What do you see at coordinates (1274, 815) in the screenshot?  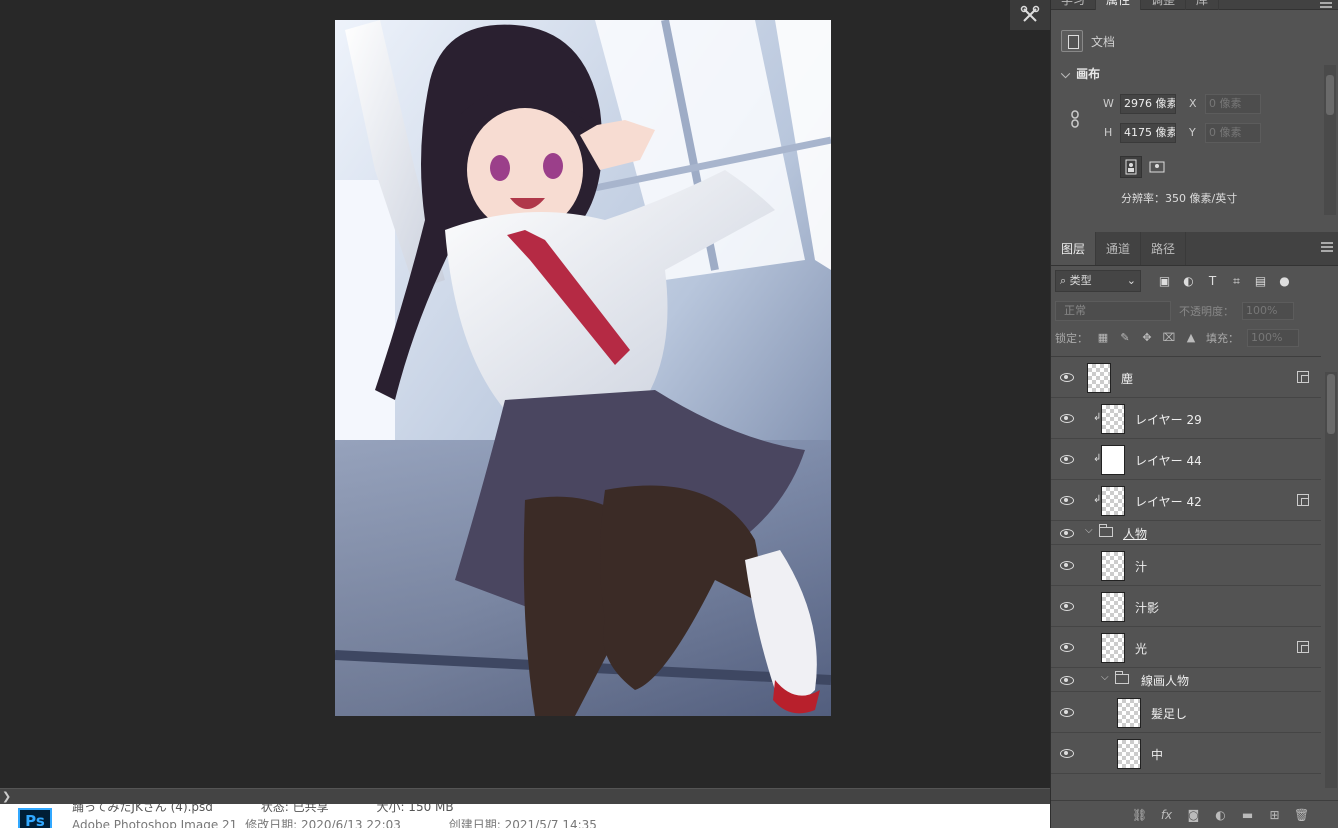 I see `new-layer-icon: ⊞` at bounding box center [1274, 815].